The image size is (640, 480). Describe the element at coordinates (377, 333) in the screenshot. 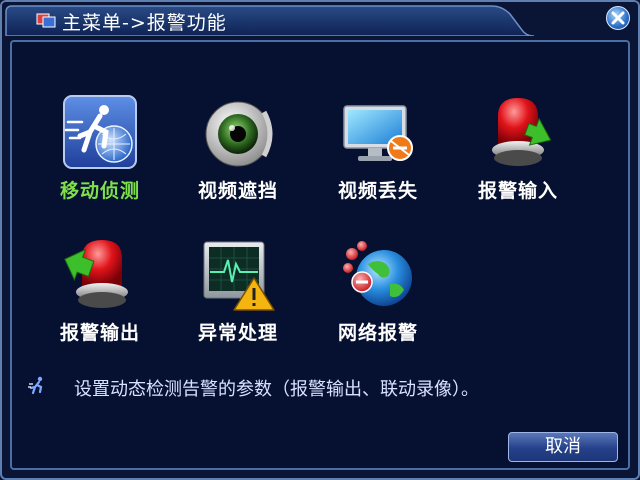

I see `menu-item-label: 网络报警` at that location.